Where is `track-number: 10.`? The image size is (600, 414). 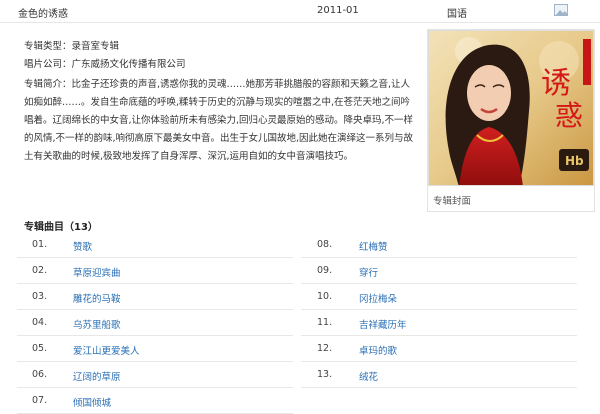 track-number: 10. is located at coordinates (325, 296).